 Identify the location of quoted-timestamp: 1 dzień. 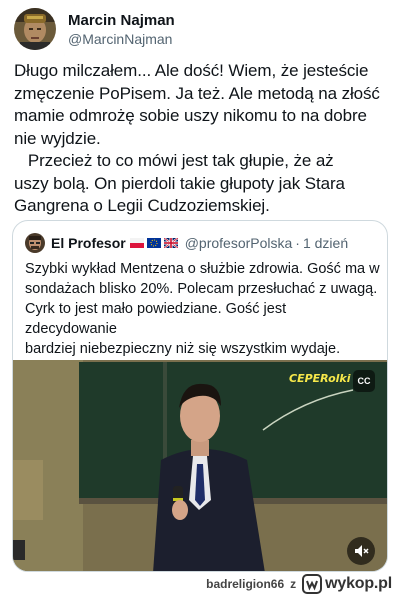
(325, 243).